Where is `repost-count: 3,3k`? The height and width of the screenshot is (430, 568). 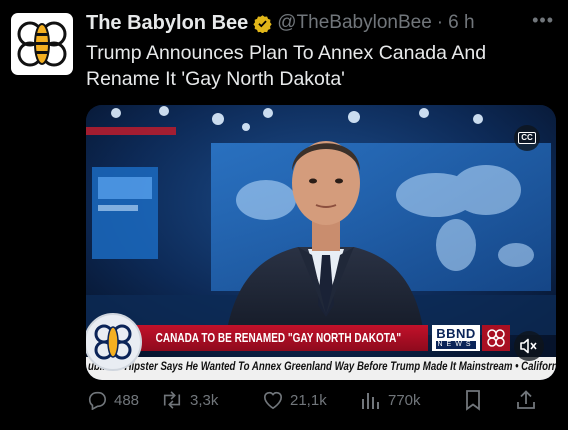
repost-count: 3,3k is located at coordinates (204, 400).